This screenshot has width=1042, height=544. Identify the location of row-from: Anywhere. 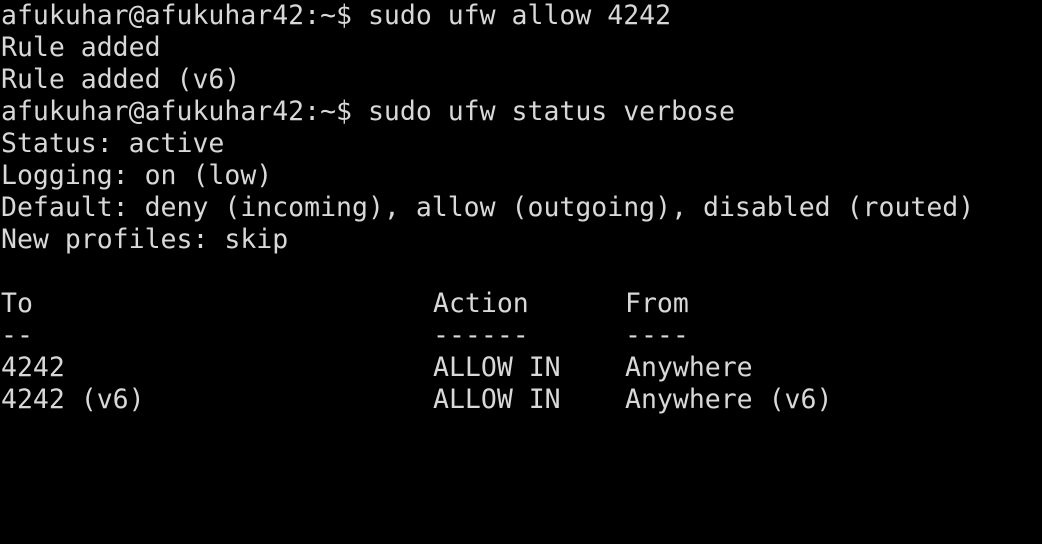
(689, 367).